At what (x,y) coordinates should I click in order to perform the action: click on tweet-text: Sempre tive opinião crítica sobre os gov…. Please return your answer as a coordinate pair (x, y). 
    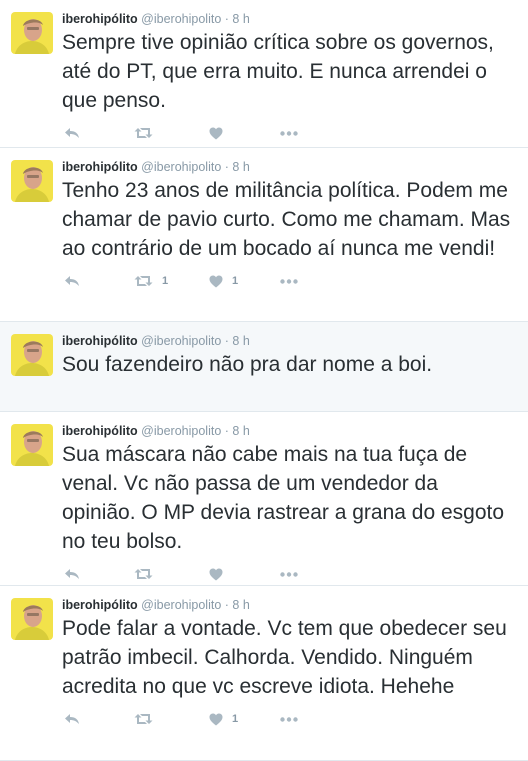
    Looking at the image, I should click on (278, 71).